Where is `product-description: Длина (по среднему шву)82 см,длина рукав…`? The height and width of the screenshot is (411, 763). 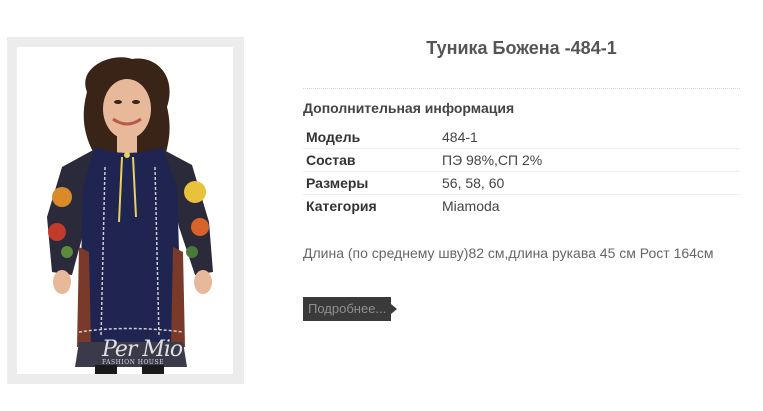
product-description: Длина (по среднему шву)82 см,длина рукав… is located at coordinates (508, 253).